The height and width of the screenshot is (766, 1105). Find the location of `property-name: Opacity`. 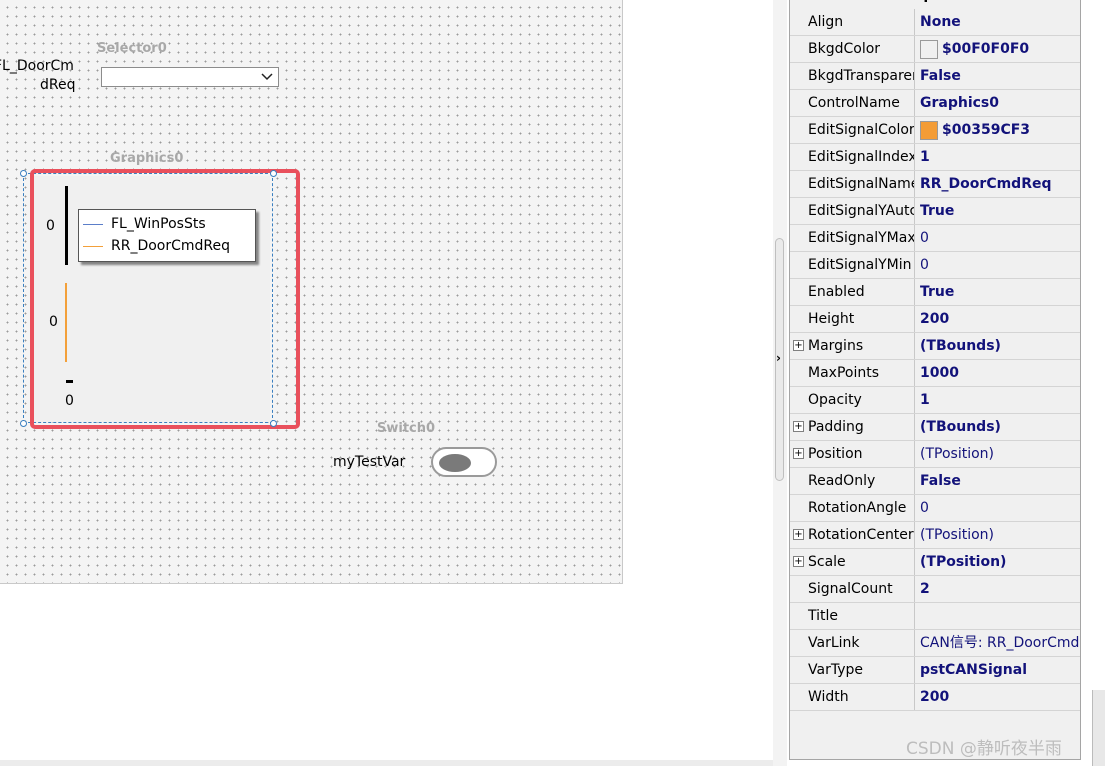

property-name: Opacity is located at coordinates (852, 400).